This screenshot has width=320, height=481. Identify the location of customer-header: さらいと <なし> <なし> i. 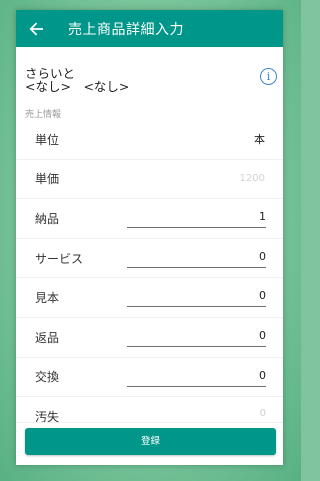
(149, 74).